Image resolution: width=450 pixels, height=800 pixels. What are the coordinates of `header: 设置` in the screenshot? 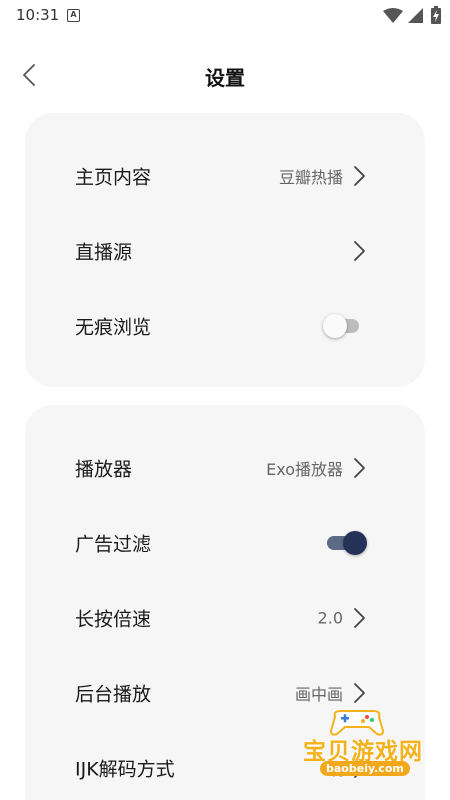 It's located at (225, 75).